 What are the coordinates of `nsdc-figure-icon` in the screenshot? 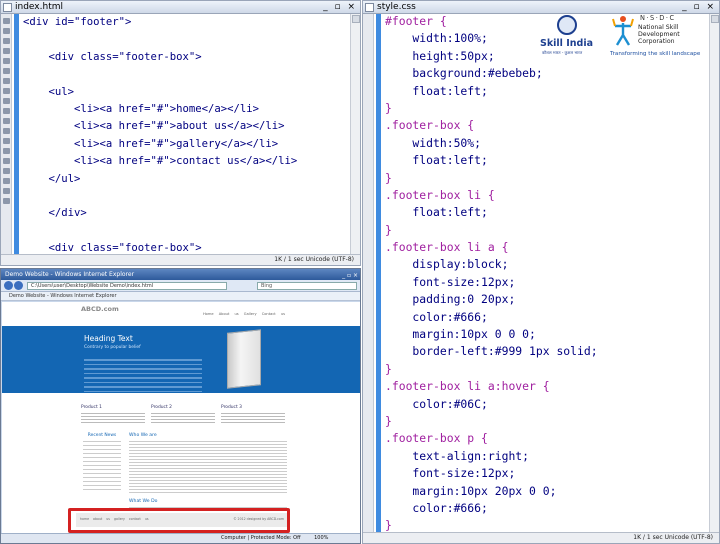 It's located at (623, 31).